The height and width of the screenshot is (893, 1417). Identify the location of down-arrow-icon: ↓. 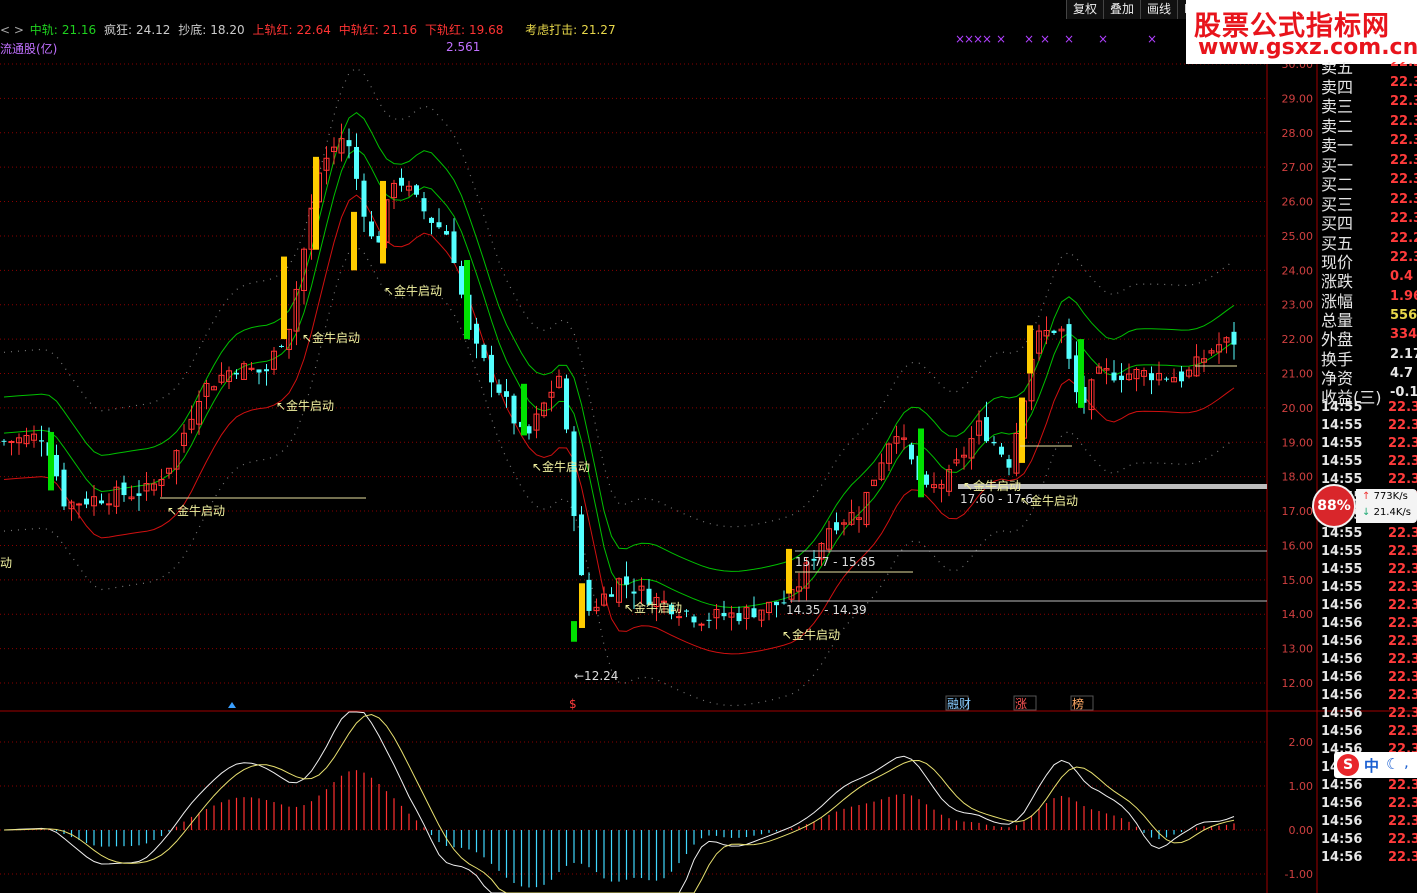
(1366, 512).